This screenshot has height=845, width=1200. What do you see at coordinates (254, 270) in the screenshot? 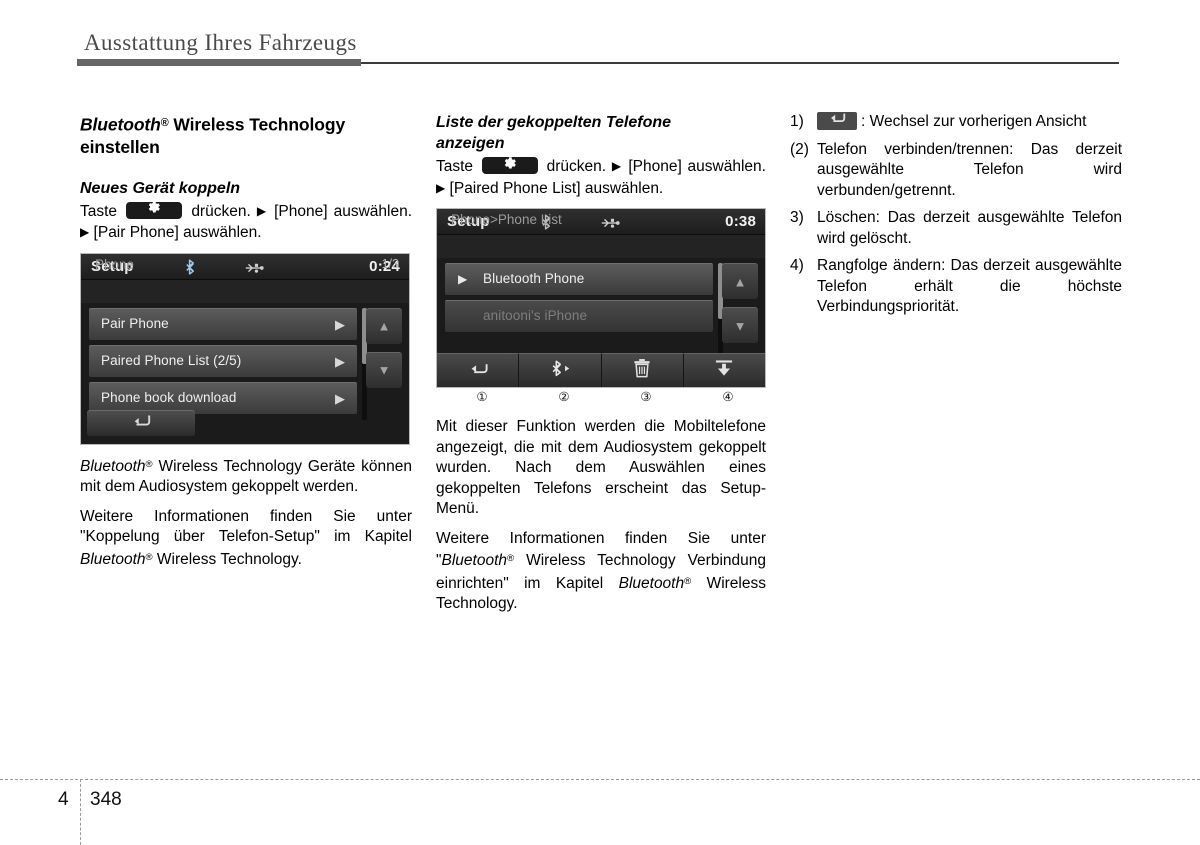
I see `usb-icon` at bounding box center [254, 270].